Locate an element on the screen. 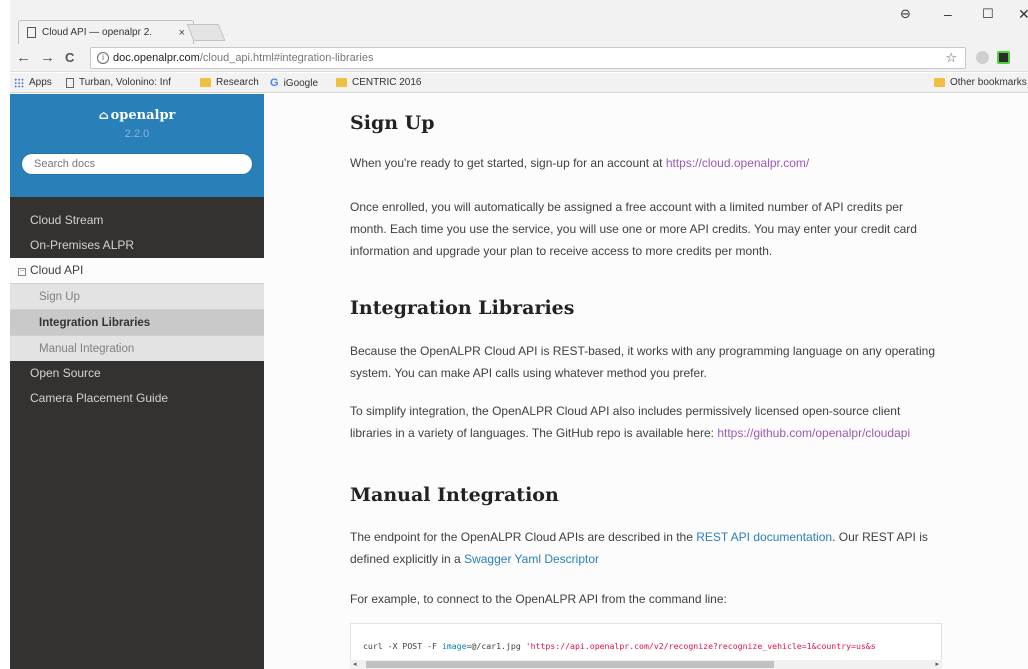 The image size is (1028, 669). heading-integration-libraries: Integration Libraries is located at coordinates (462, 308).